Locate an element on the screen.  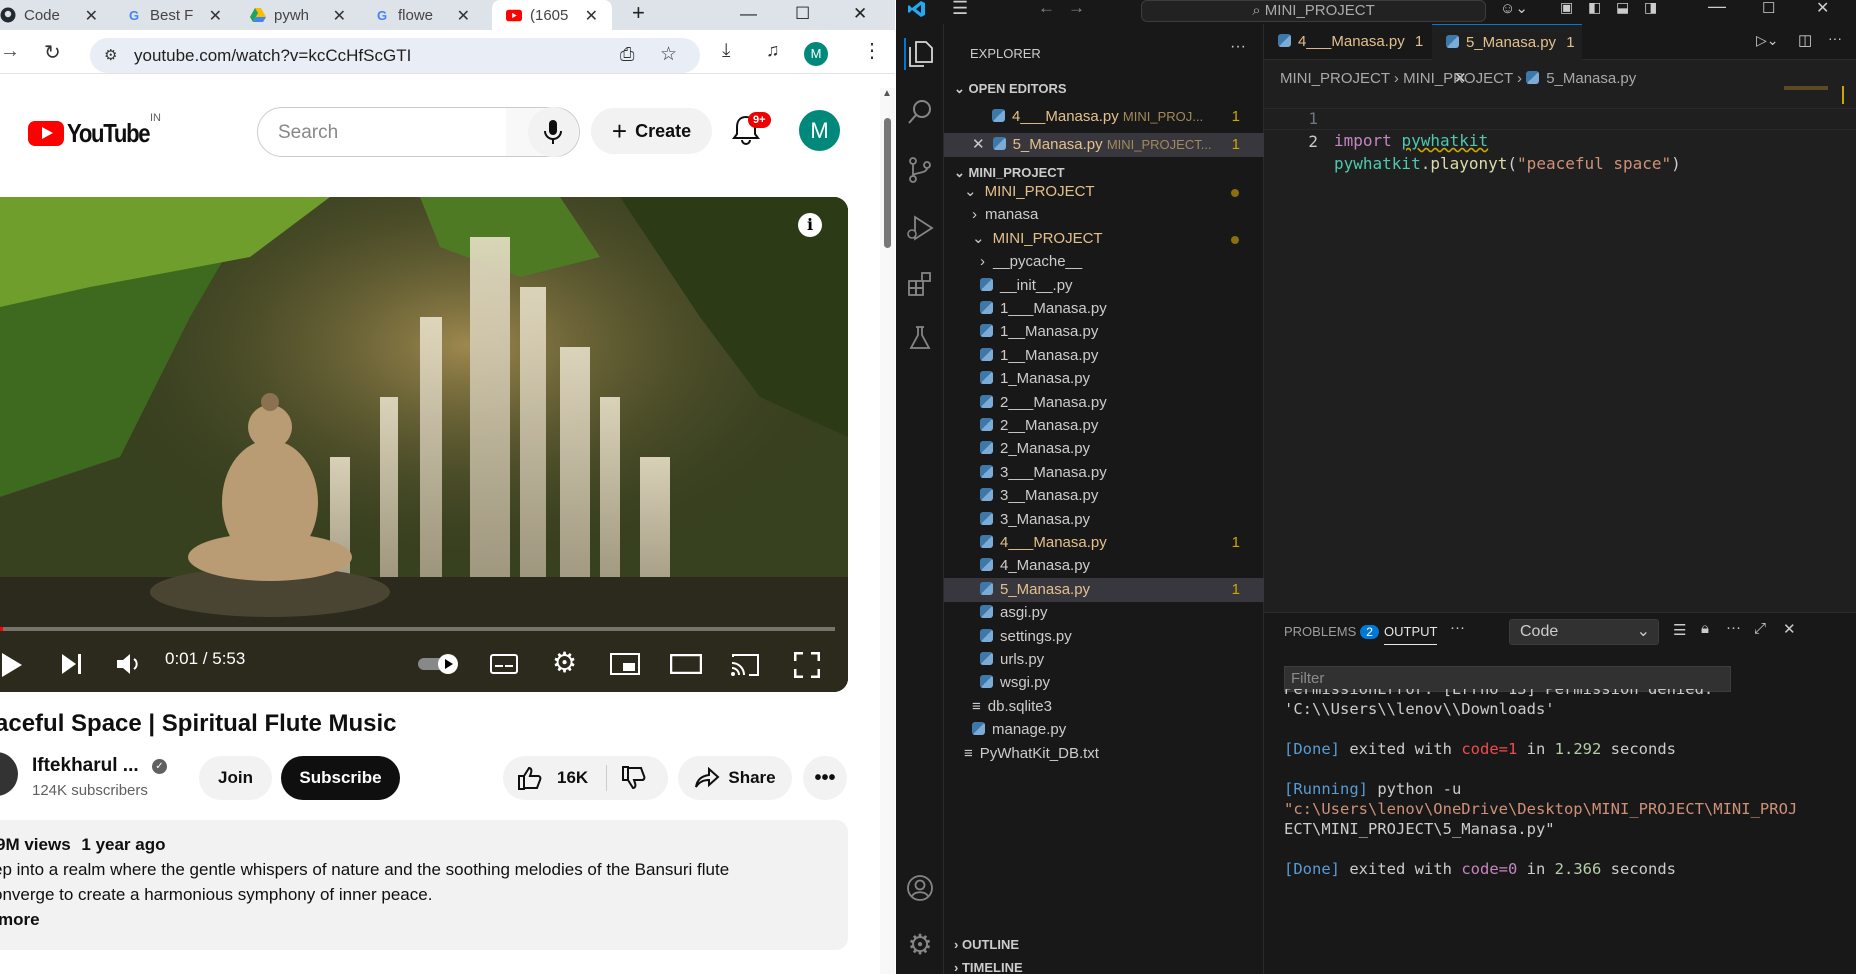
address-bar: ⚙ youtube.com/watch?v=kcCcHfScGTI ⎙ ☆ is located at coordinates (395, 55).